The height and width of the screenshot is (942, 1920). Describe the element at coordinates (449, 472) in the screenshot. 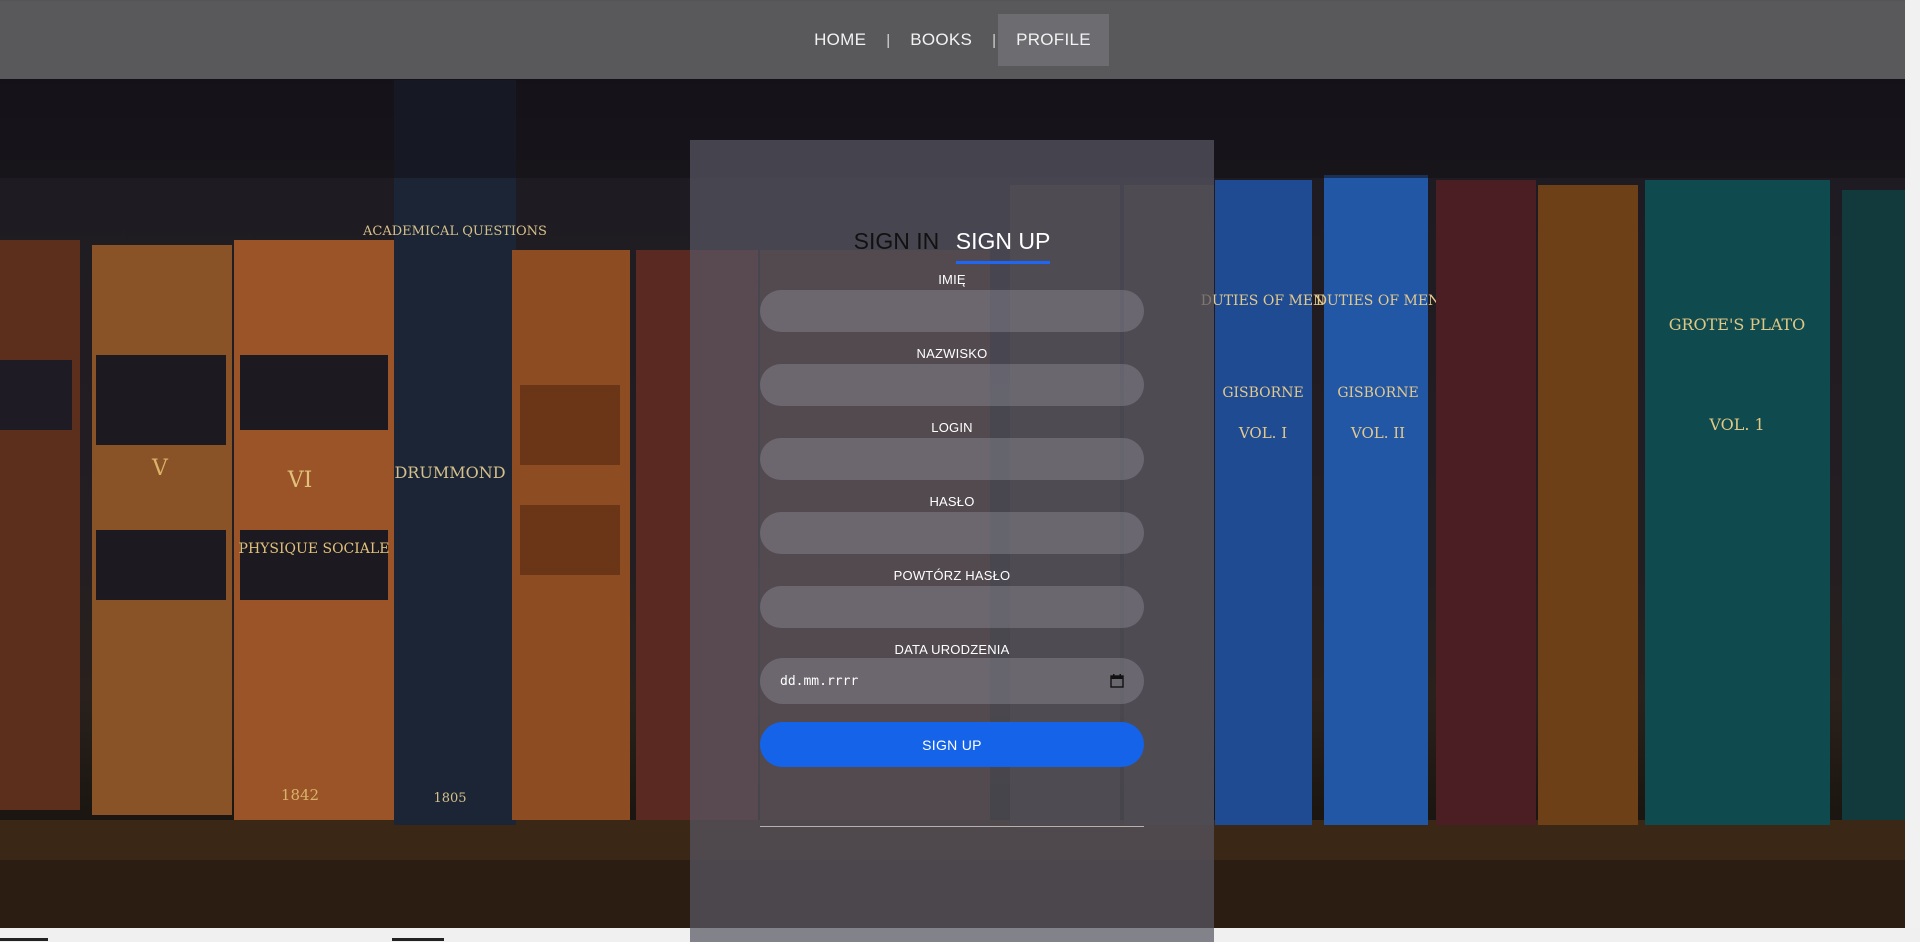

I see `book-spine-text: DRUMMOND` at that location.